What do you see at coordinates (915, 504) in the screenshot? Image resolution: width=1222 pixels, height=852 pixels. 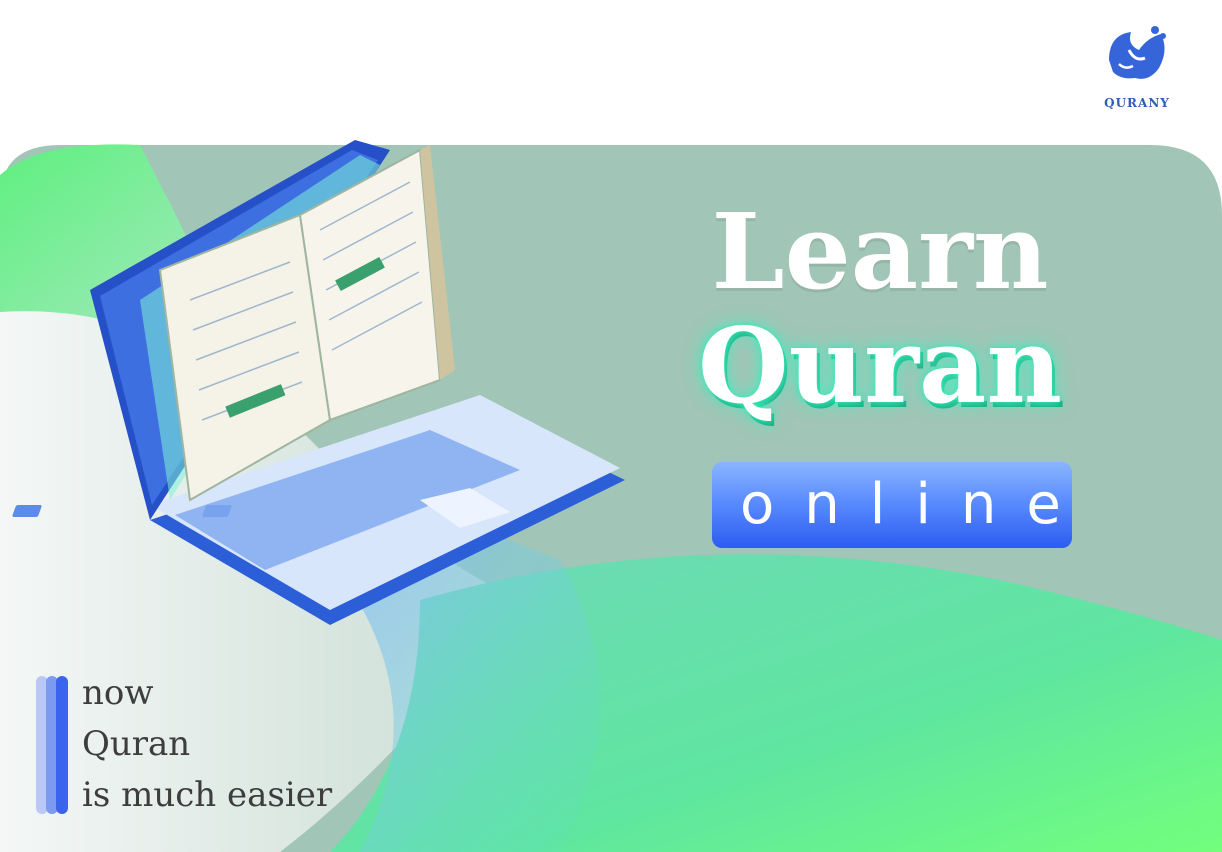 I see `online-label: online` at bounding box center [915, 504].